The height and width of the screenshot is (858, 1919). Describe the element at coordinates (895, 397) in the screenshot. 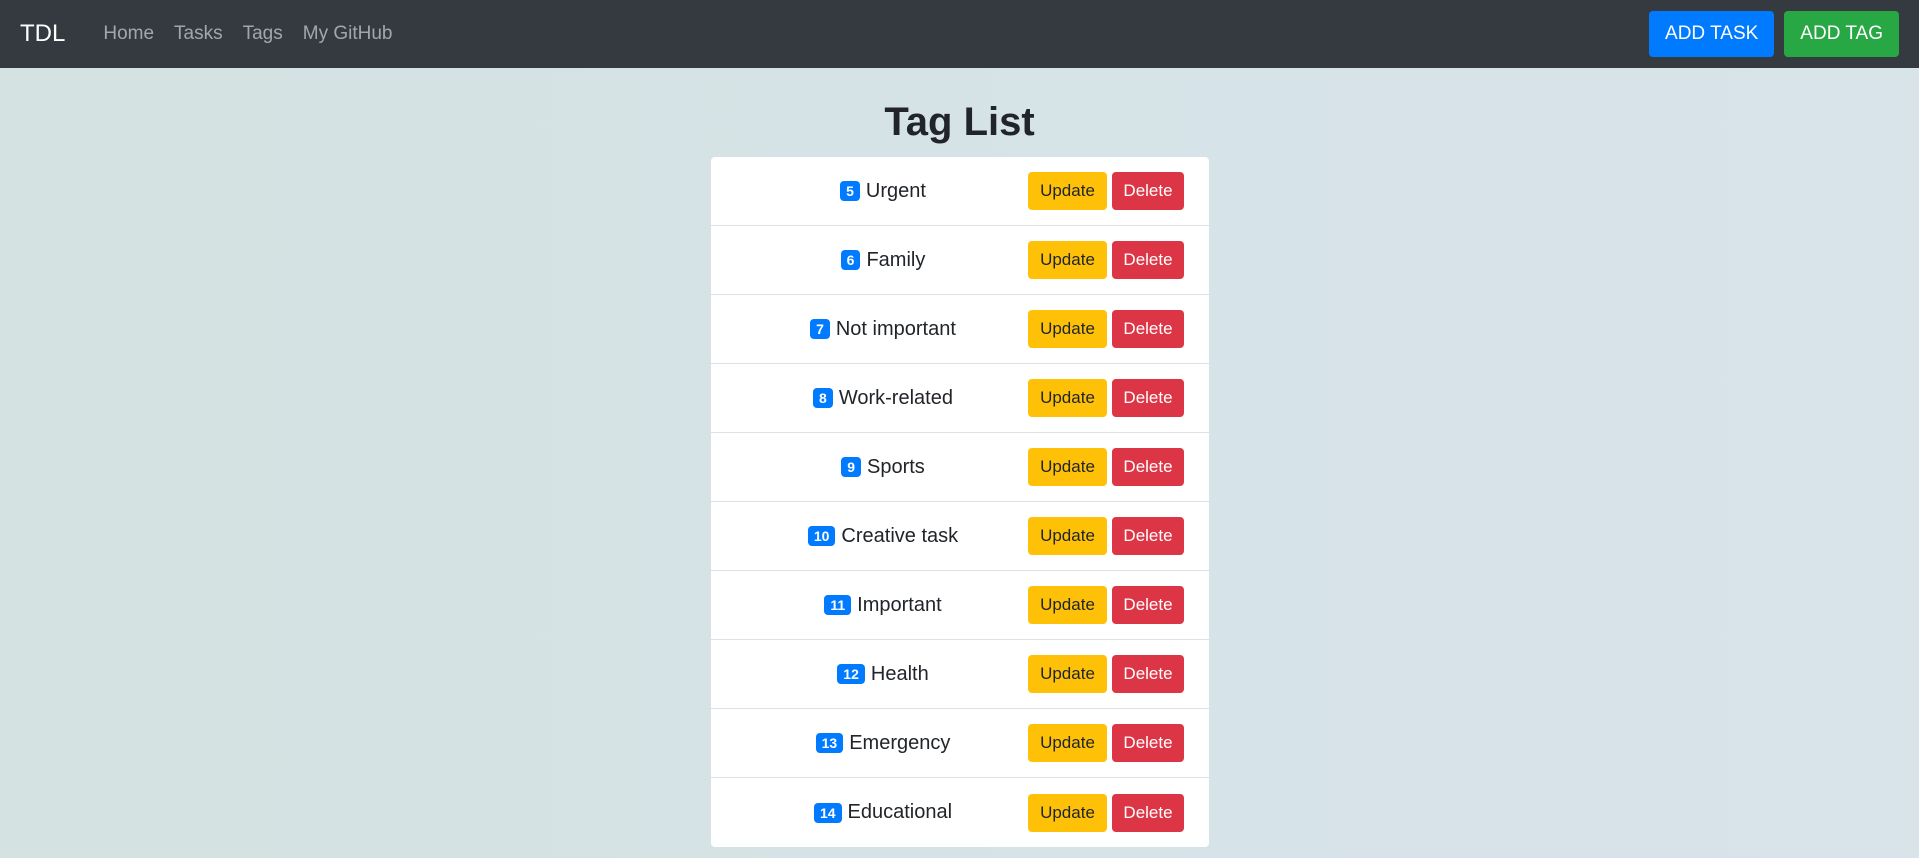

I see `tag-name: Work-related` at that location.